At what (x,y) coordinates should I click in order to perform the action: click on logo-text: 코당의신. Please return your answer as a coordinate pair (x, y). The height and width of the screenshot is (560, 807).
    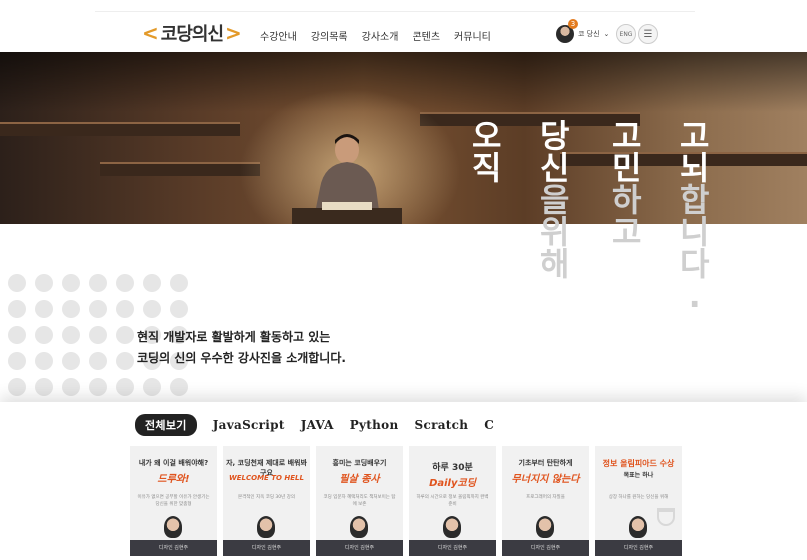
    Looking at the image, I should click on (192, 34).